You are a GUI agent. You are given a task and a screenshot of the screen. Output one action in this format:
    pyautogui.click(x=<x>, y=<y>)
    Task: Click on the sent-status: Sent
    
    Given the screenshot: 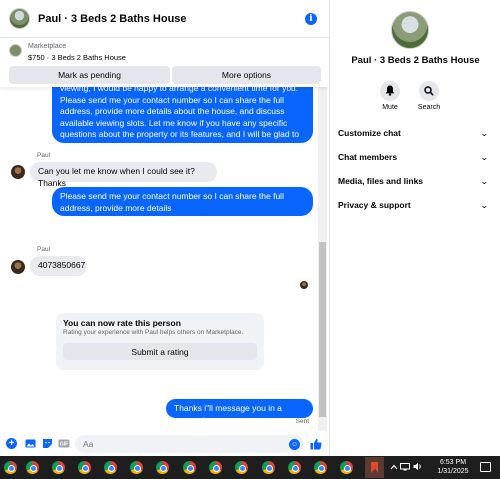 What is the action you would take?
    pyautogui.click(x=302, y=421)
    